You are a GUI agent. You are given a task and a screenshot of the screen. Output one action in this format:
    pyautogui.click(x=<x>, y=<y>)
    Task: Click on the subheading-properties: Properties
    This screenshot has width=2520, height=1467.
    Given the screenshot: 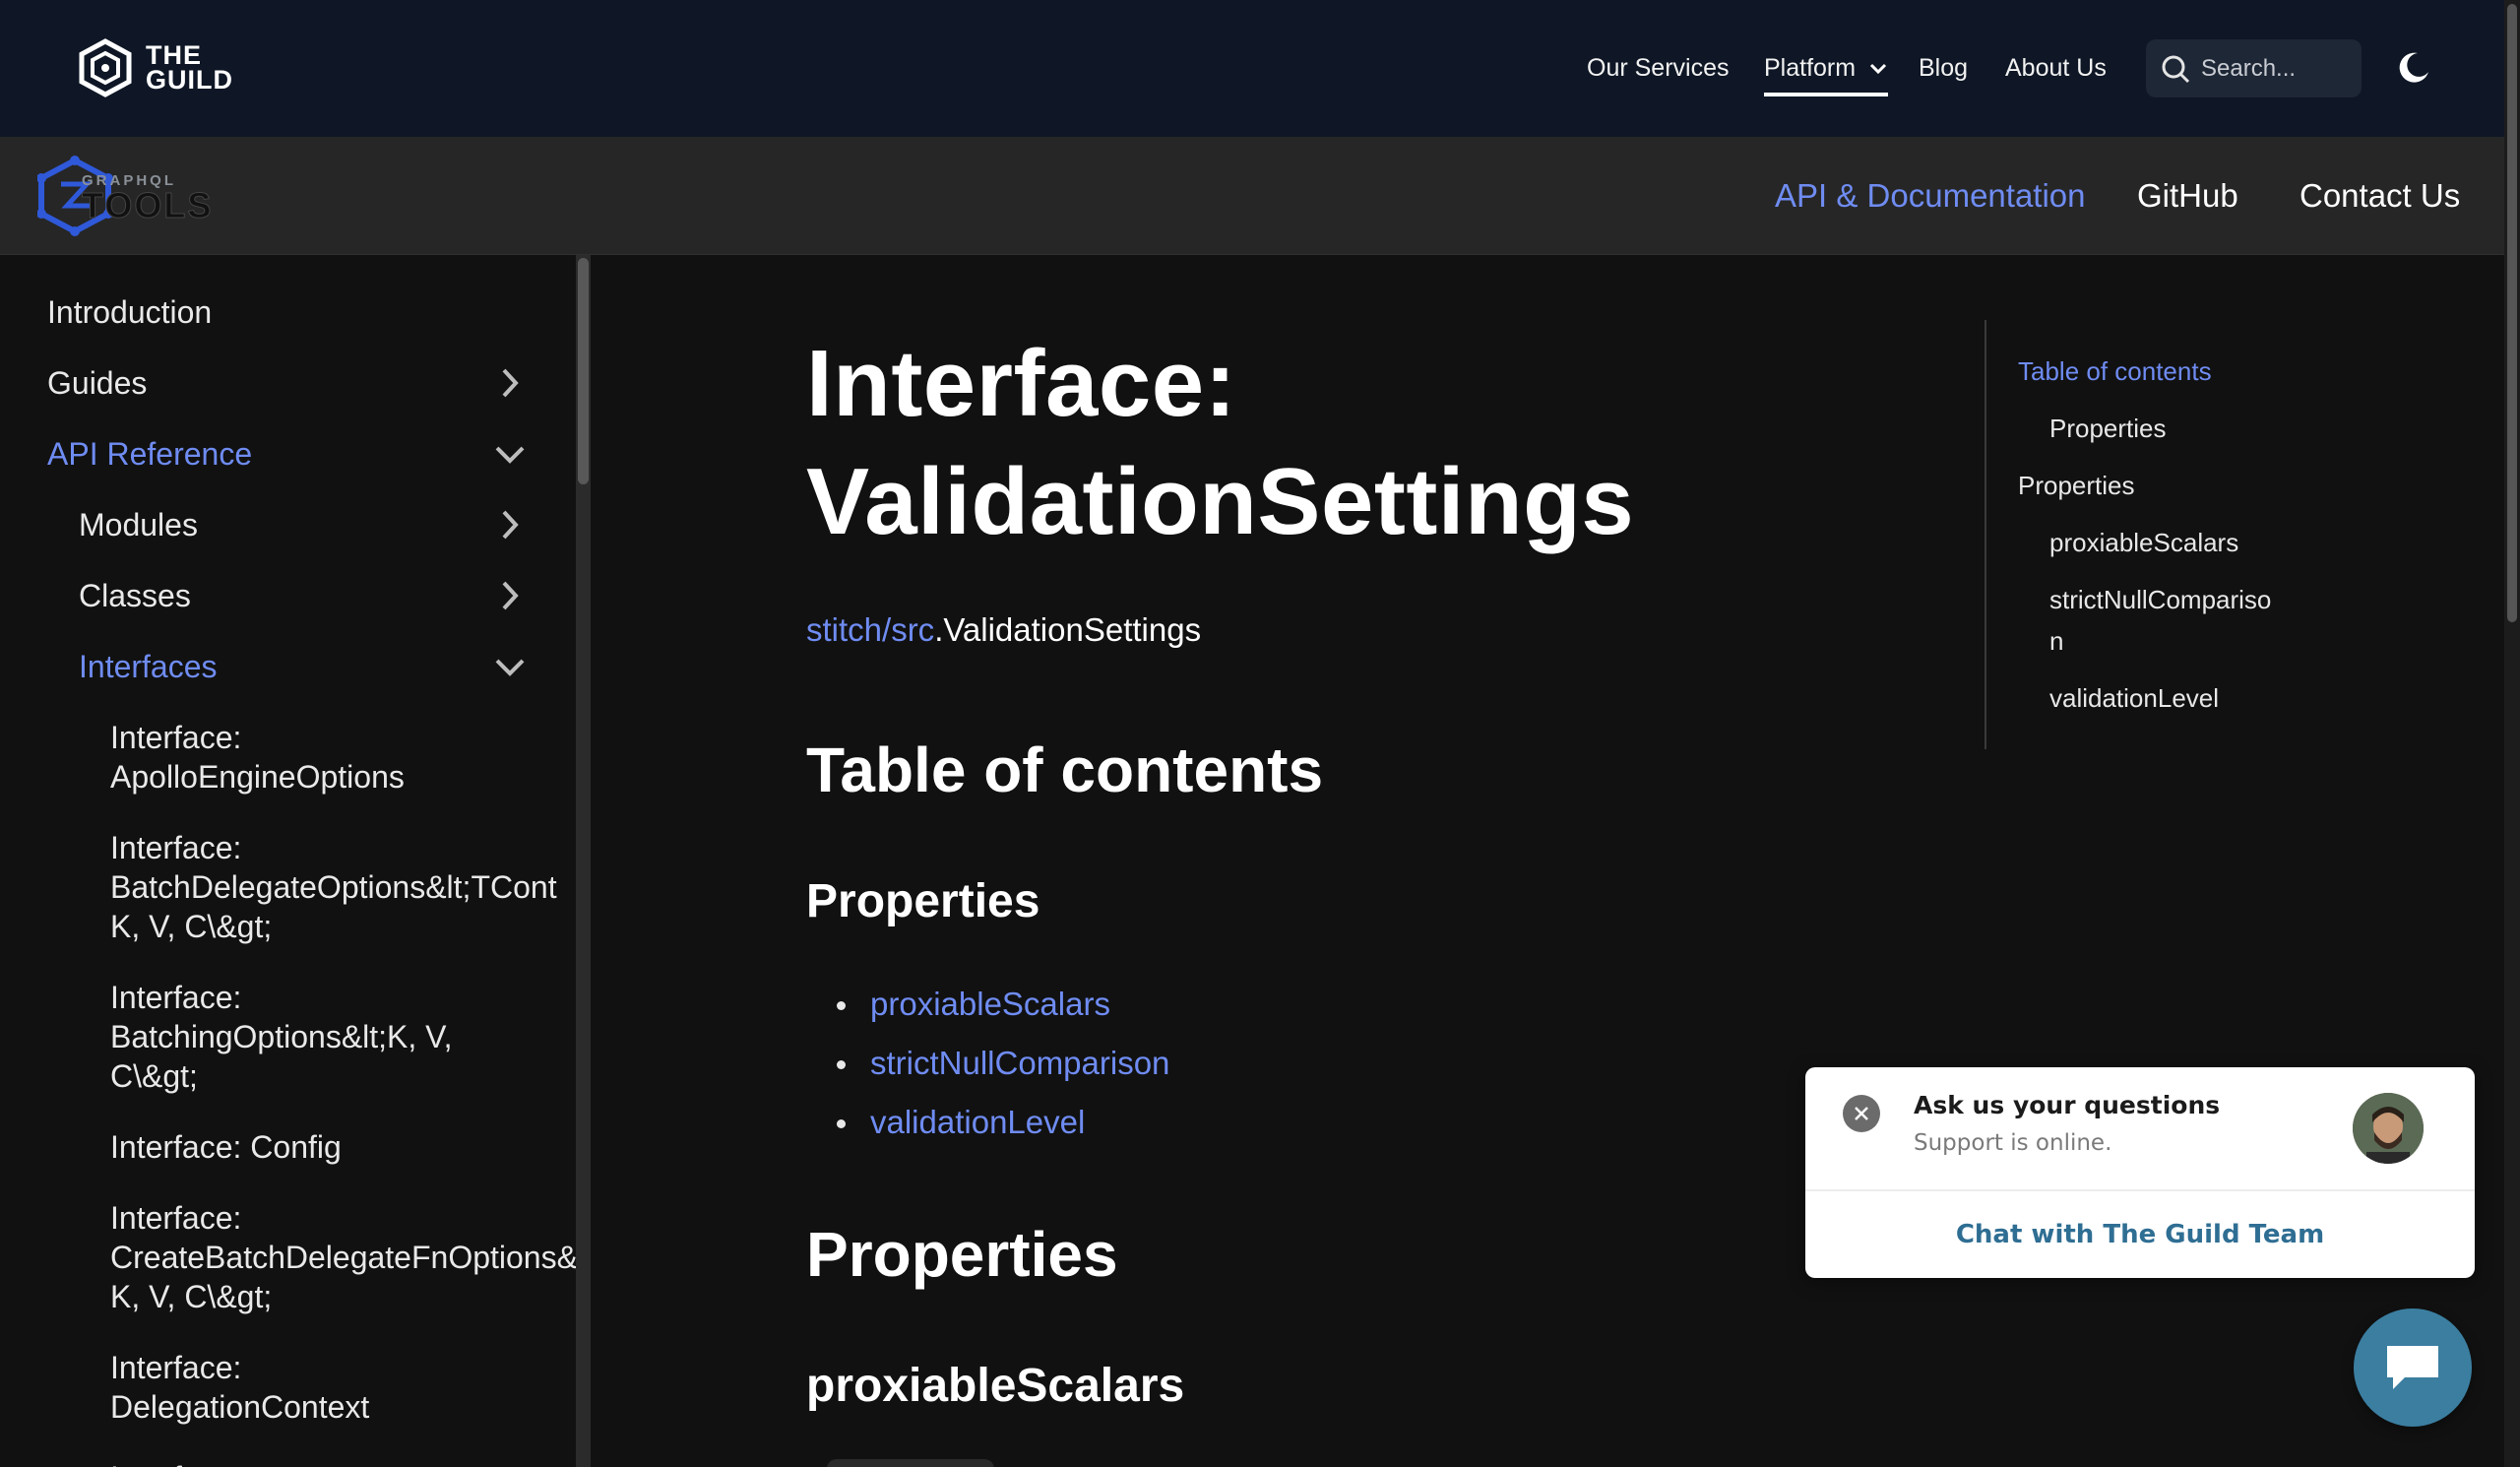 What is the action you would take?
    pyautogui.click(x=923, y=901)
    